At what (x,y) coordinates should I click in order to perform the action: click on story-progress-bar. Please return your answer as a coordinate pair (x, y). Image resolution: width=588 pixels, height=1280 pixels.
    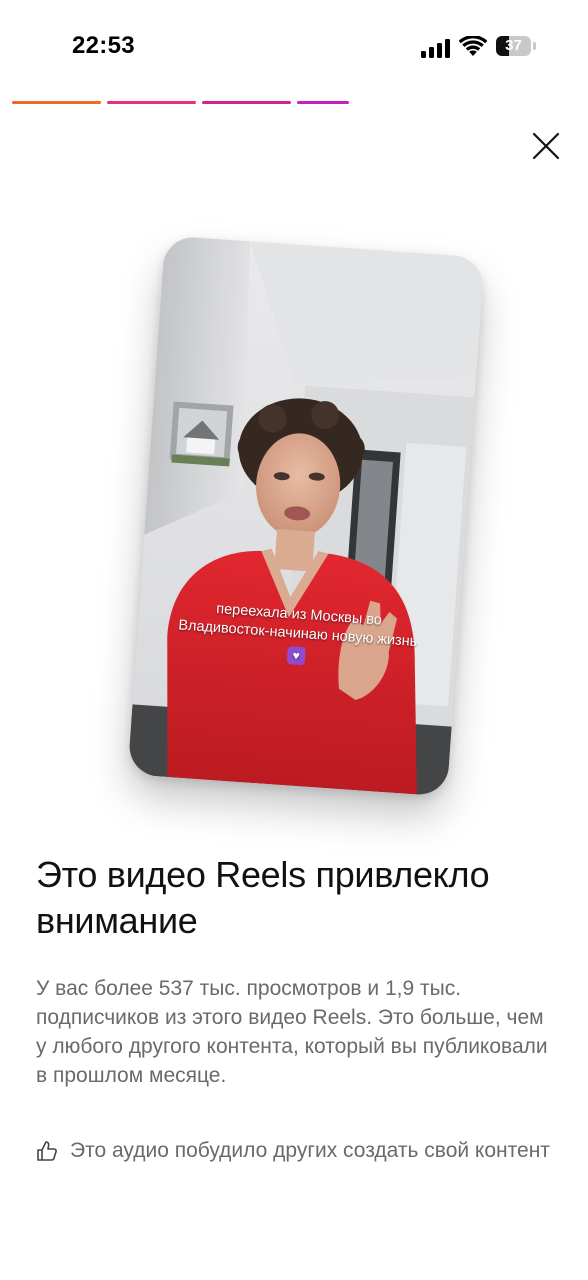
    Looking at the image, I should click on (182, 103).